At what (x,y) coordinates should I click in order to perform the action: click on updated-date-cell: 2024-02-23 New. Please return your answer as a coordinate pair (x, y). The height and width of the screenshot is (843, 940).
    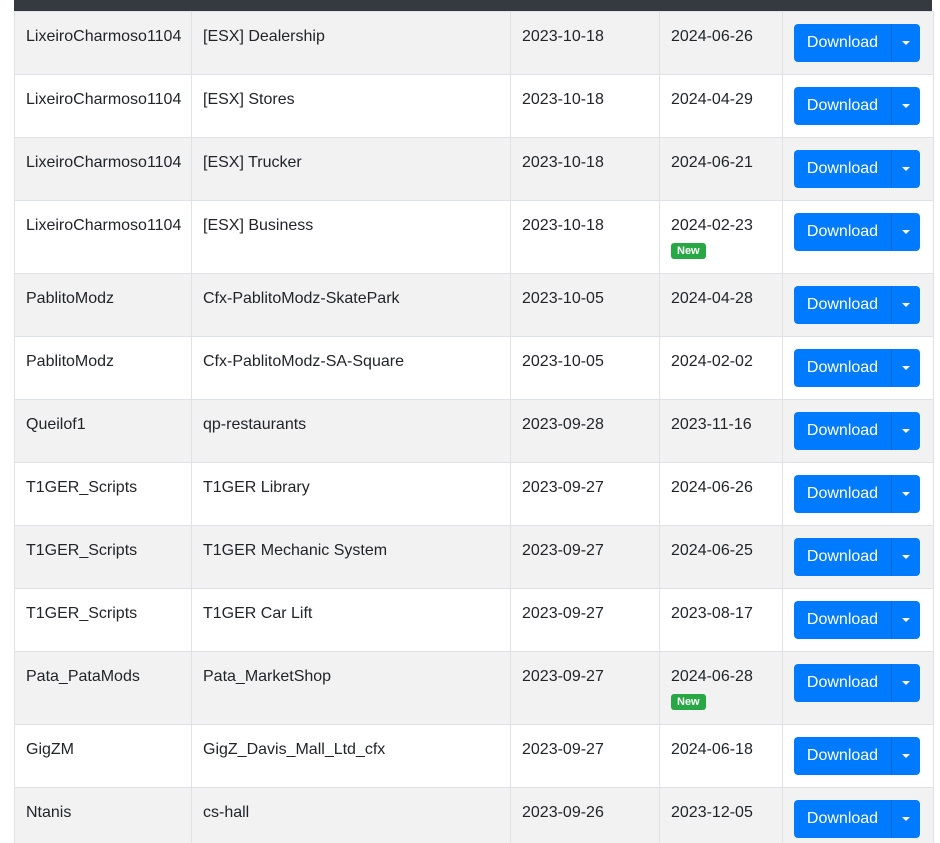
    Looking at the image, I should click on (721, 237).